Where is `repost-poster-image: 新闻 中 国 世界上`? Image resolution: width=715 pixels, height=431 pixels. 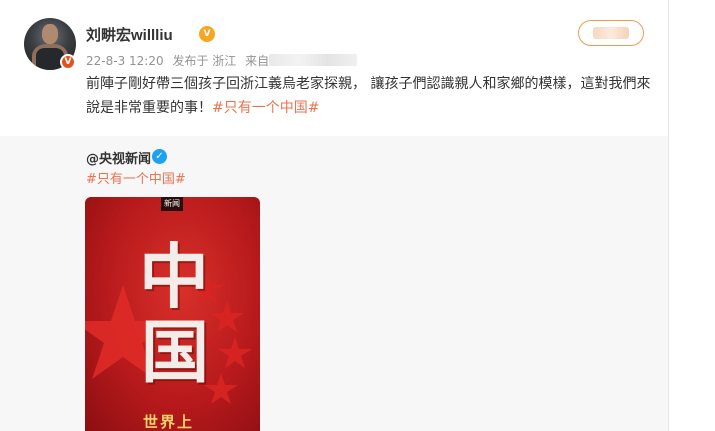 repost-poster-image: 新闻 中 国 世界上 is located at coordinates (172, 314).